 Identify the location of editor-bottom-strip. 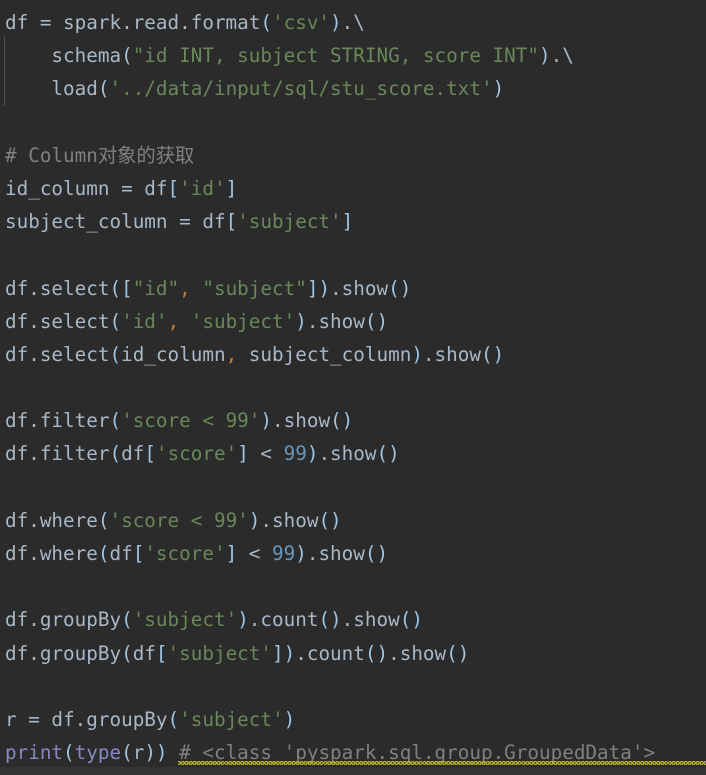
(353, 771).